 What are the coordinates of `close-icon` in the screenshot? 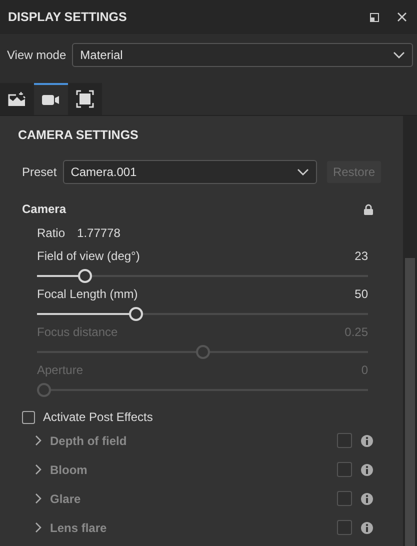 It's located at (402, 17).